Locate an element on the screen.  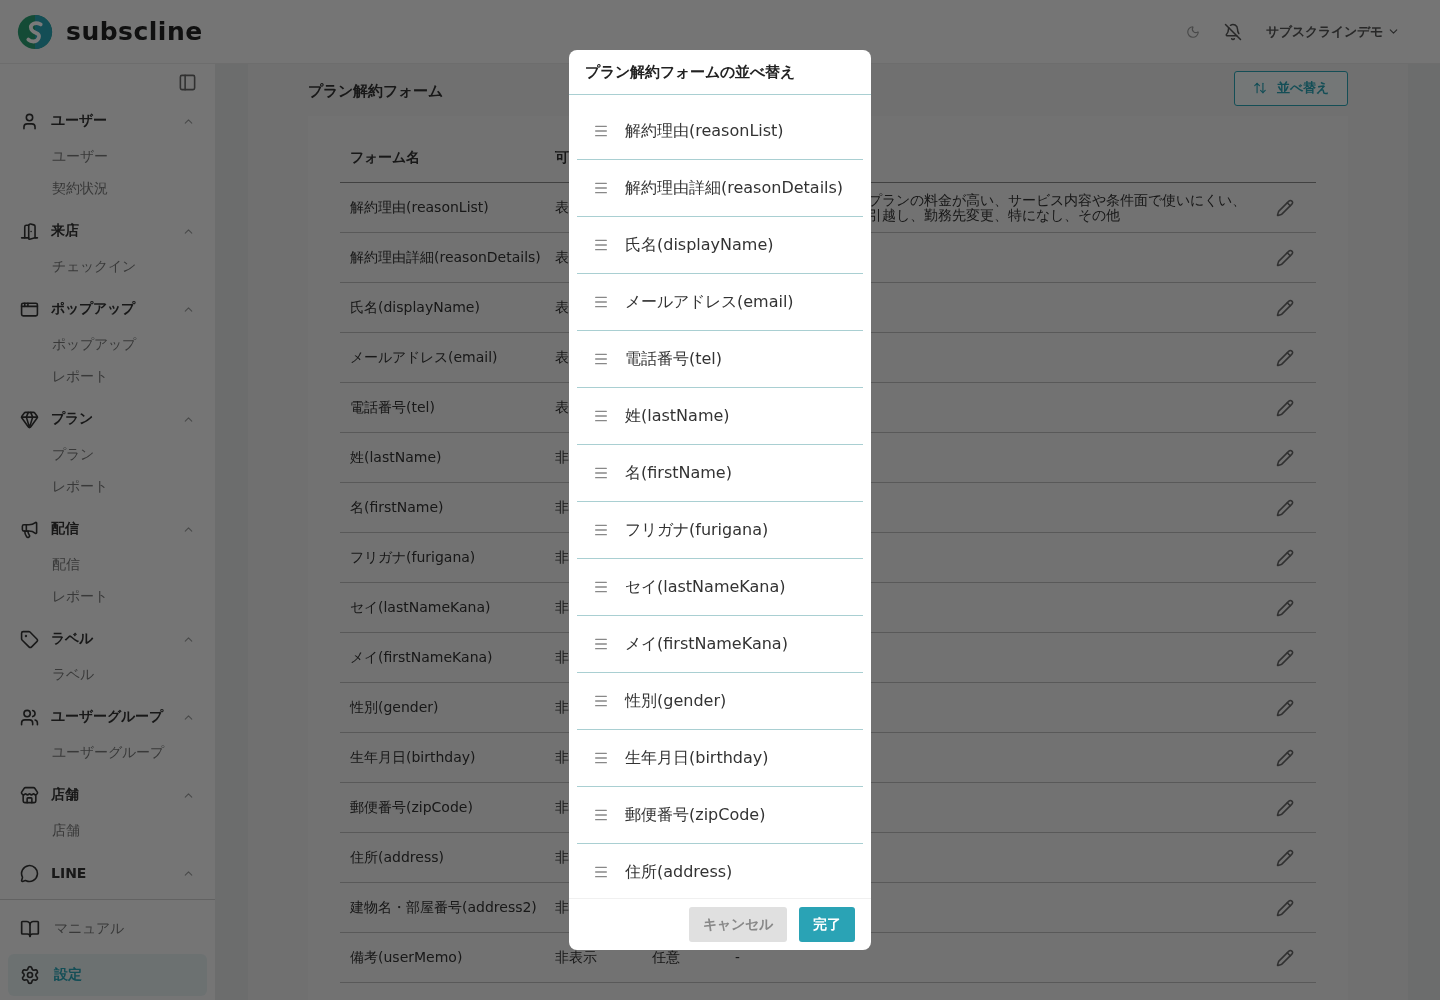
sort-item-label: 住所(address) is located at coordinates (679, 872).